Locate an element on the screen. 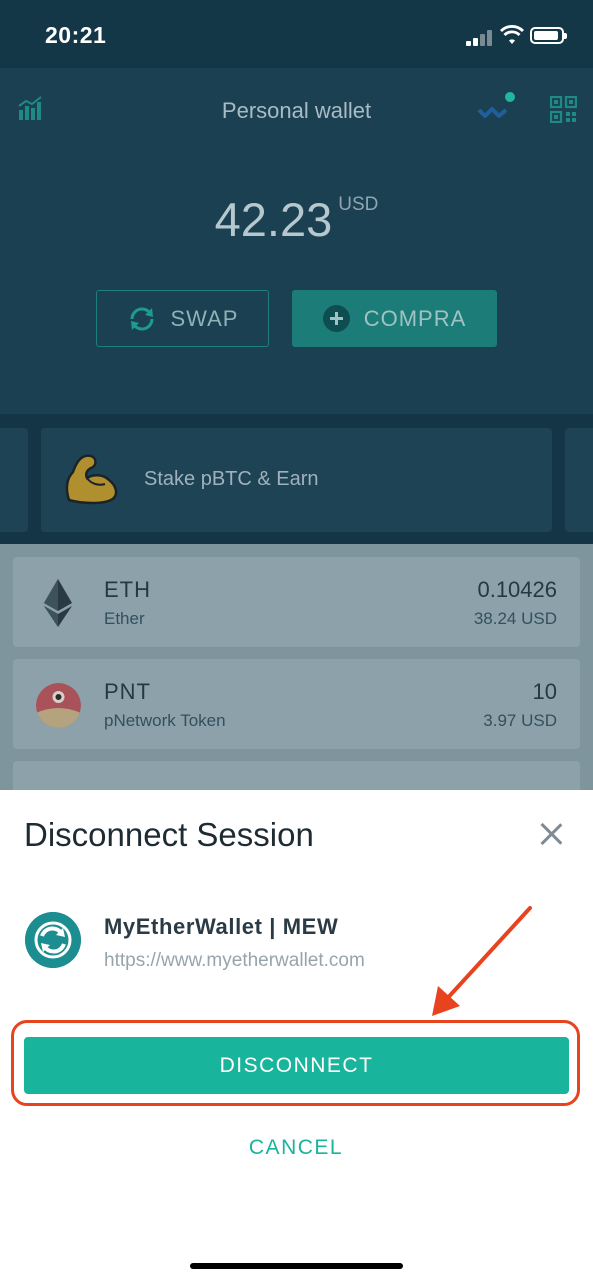 The width and height of the screenshot is (593, 1282). token-symbol: PNT is located at coordinates (127, 691).